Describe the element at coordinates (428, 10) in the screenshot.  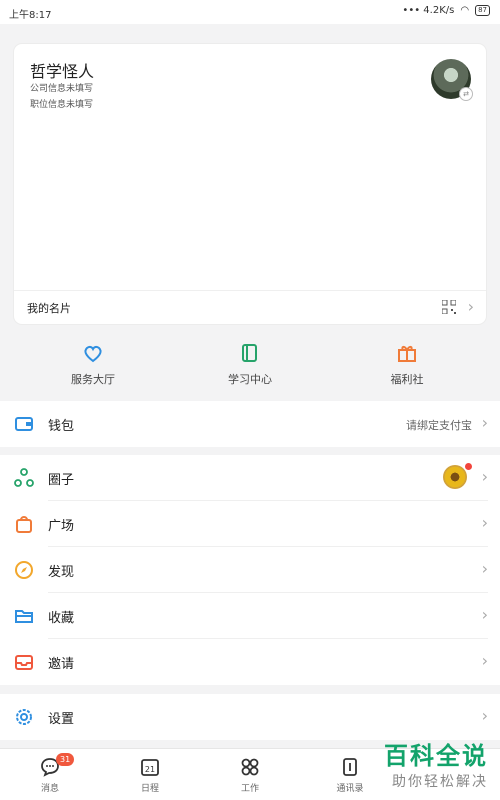
I see `network-speed: ••• 4.2K/s` at that location.